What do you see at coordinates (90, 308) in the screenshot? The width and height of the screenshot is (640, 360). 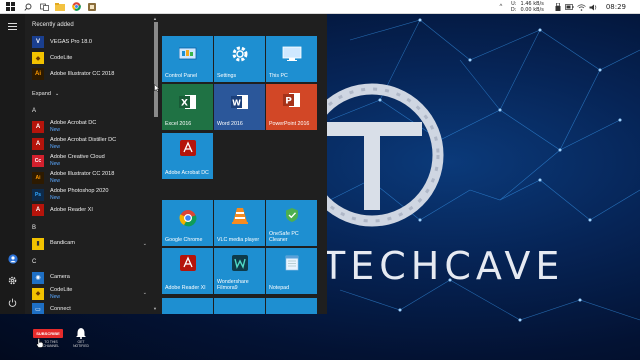 I see `list-item: ▭ Connect` at bounding box center [90, 308].